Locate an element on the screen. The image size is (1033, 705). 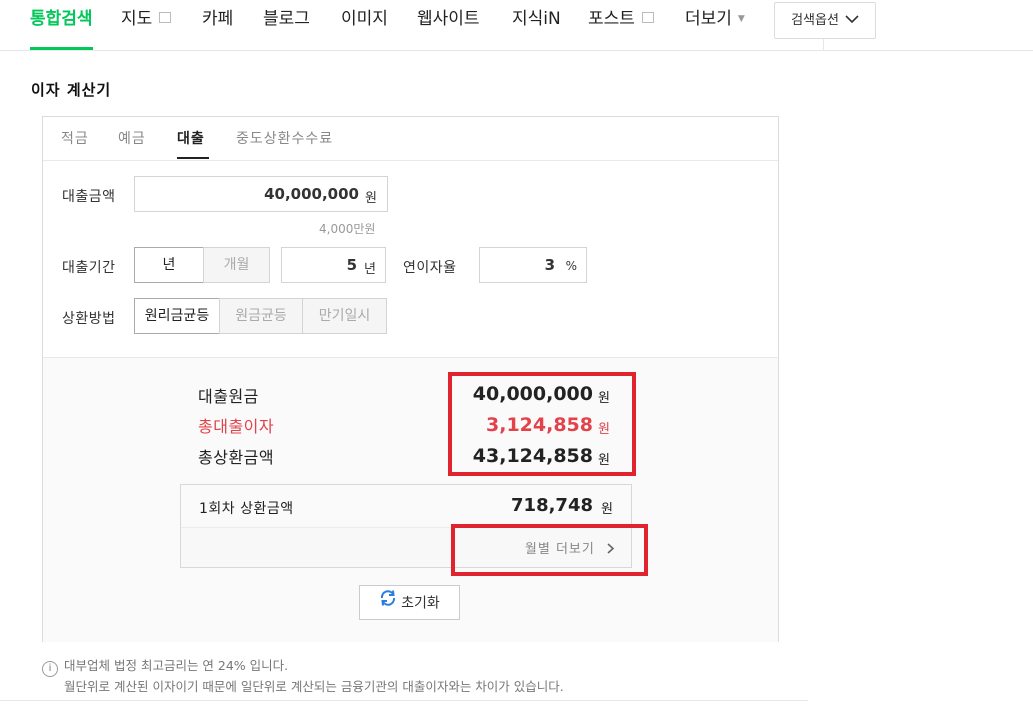
tab-post: 포스트 is located at coordinates (621, 24).